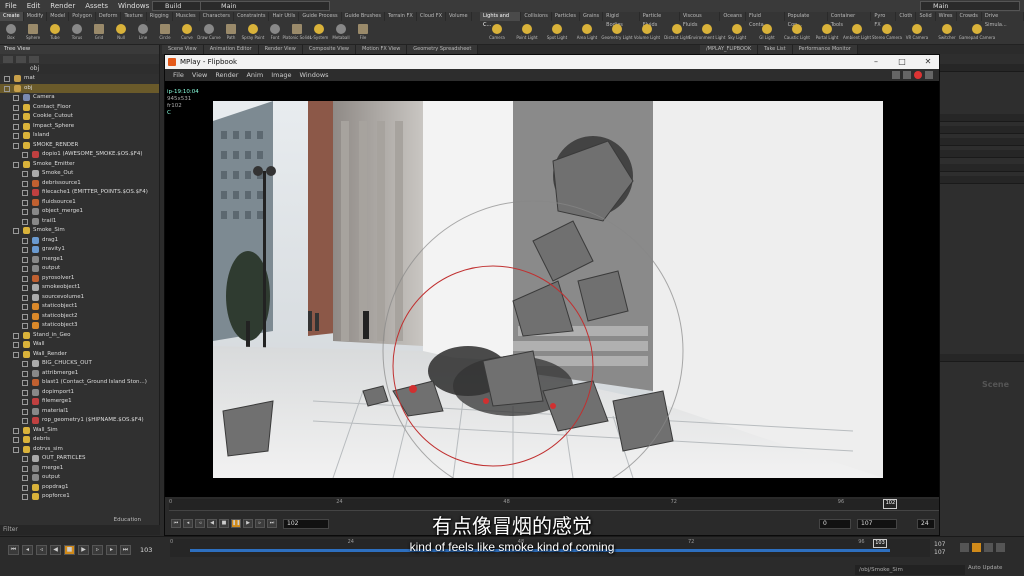 This screenshot has height=576, width=1024. What do you see at coordinates (926, 16) in the screenshot?
I see `shelf-tab: Solid` at bounding box center [926, 16].